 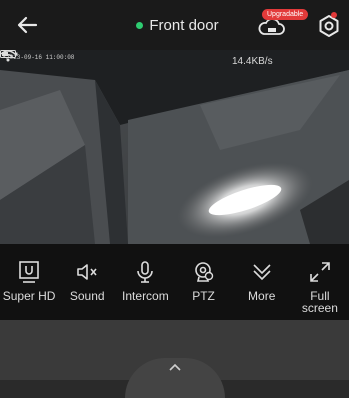 I want to click on more-label: More, so click(x=262, y=296).